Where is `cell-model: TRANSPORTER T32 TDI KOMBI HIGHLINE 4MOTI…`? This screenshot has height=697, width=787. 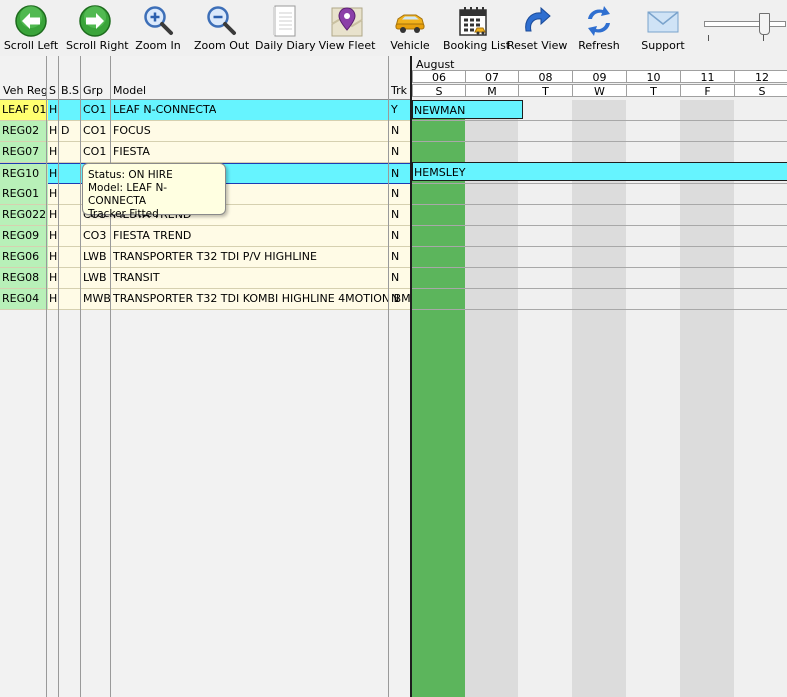 cell-model: TRANSPORTER T32 TDI KOMBI HIGHLINE 4MOTI… is located at coordinates (265, 298).